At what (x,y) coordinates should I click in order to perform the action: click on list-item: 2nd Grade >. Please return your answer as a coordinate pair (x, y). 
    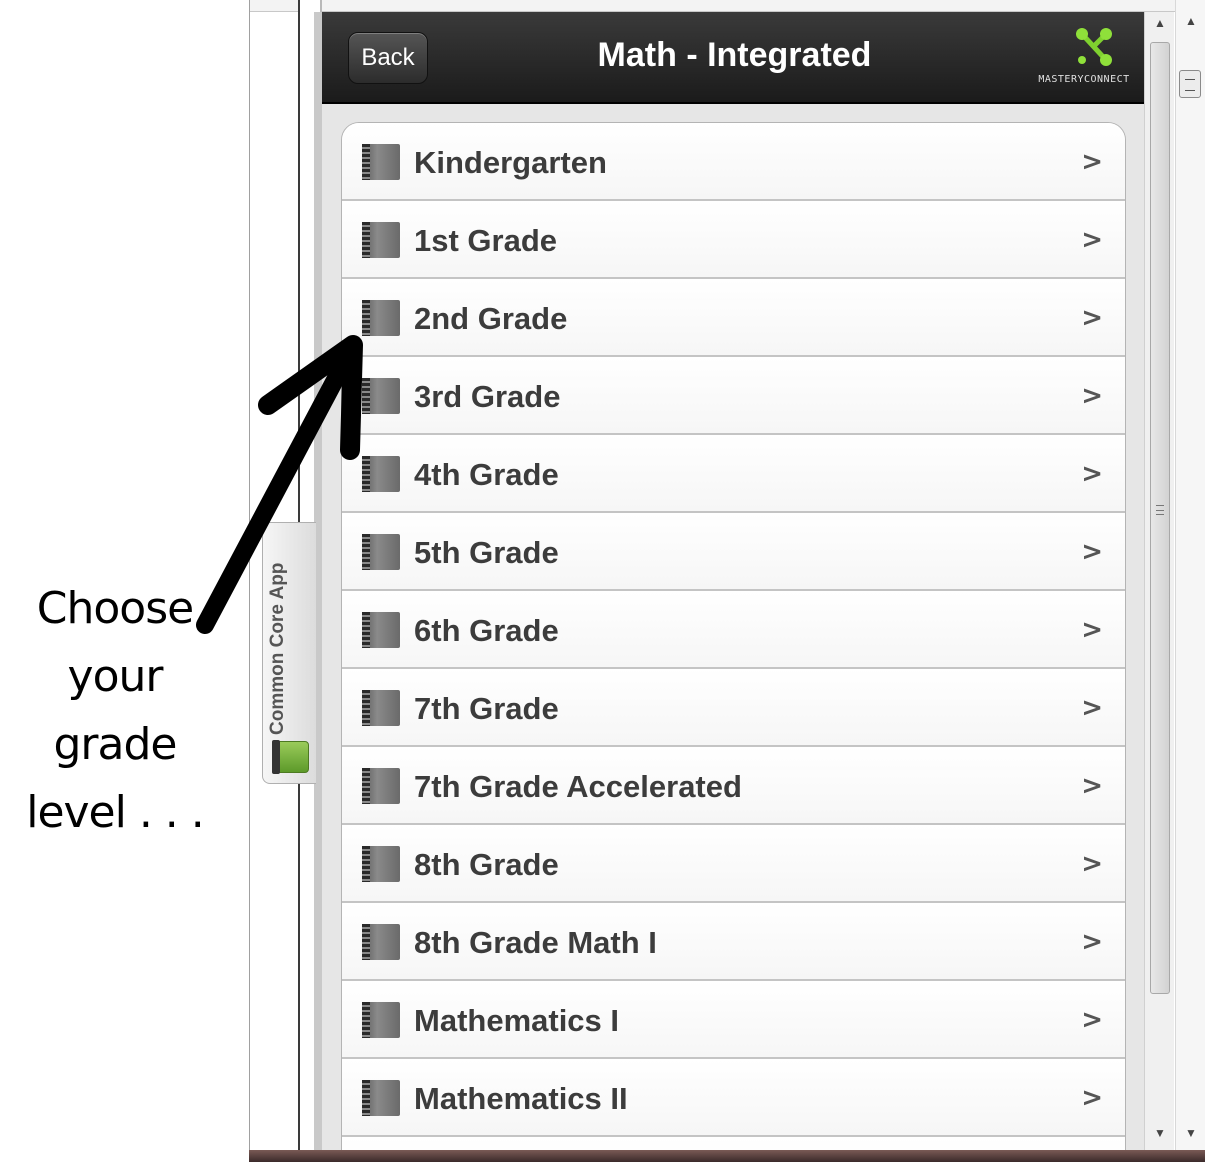
    Looking at the image, I should click on (733, 318).